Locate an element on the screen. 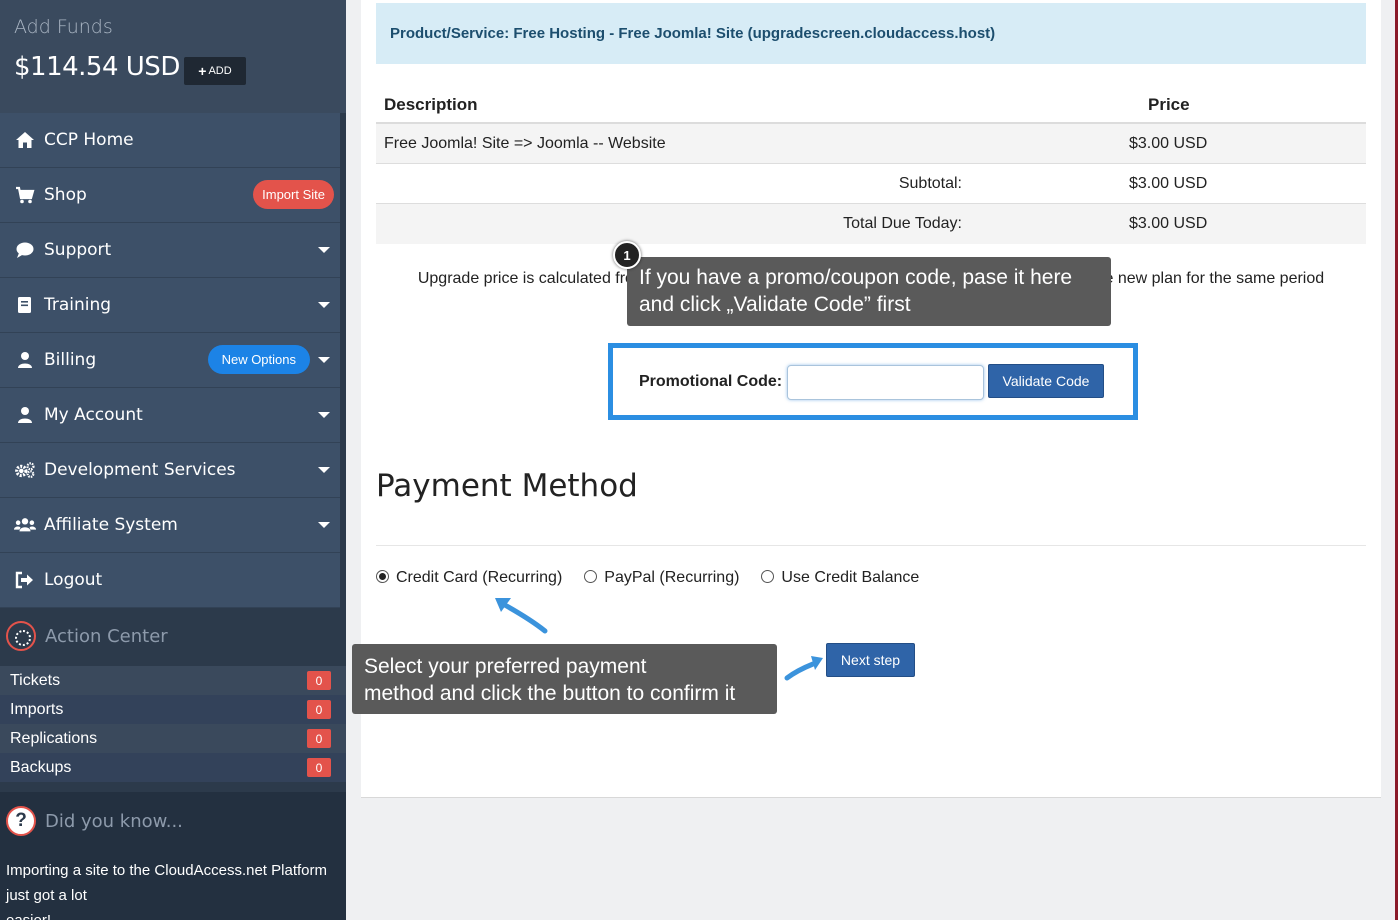 This screenshot has width=1398, height=920. sidebar-item-logout: Logout is located at coordinates (170, 580).